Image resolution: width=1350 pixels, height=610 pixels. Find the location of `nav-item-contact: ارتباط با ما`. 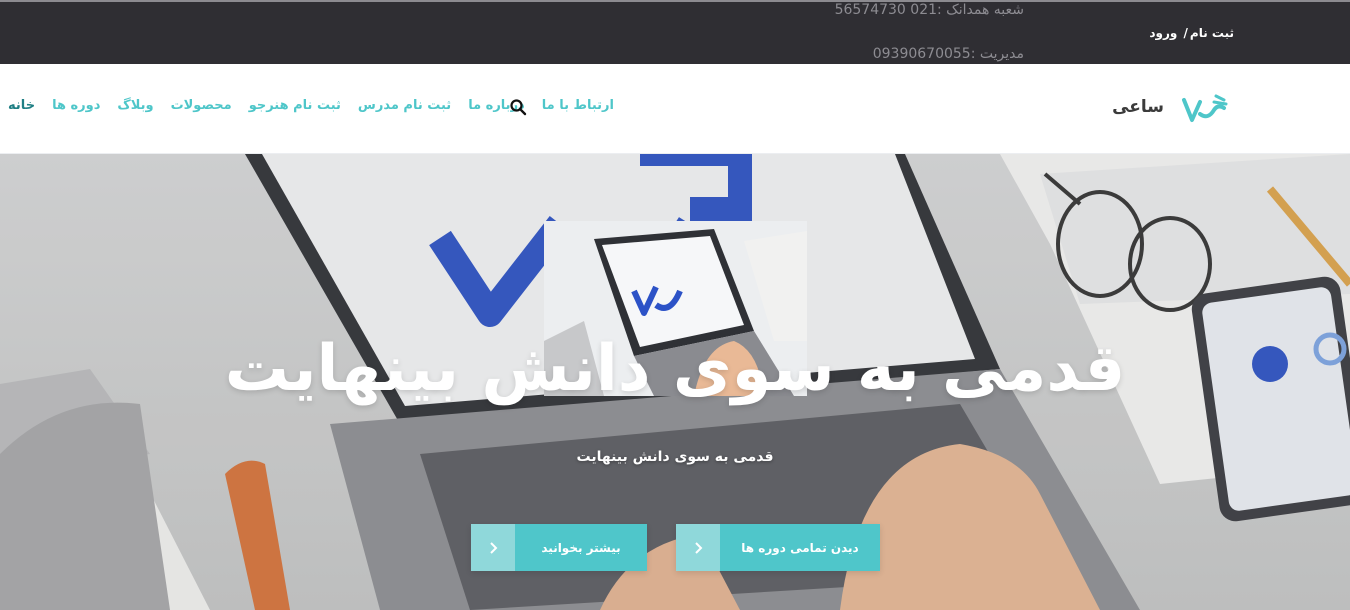

nav-item-contact: ارتباط با ما is located at coordinates (578, 105).